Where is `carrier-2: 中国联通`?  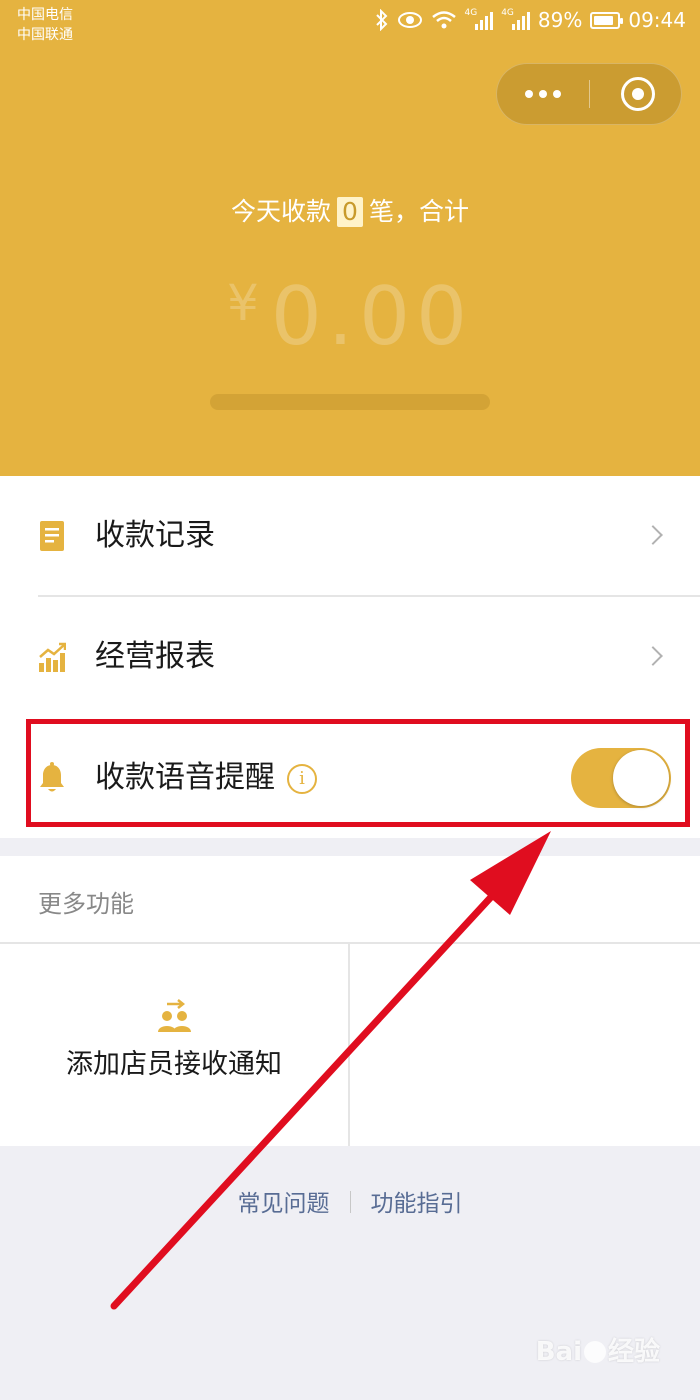
carrier-2: 中国联通 is located at coordinates (45, 35).